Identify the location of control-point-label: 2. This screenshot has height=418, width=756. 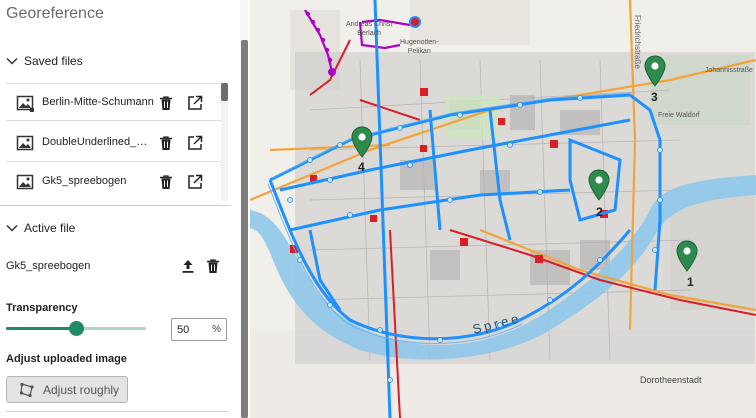
(599, 212).